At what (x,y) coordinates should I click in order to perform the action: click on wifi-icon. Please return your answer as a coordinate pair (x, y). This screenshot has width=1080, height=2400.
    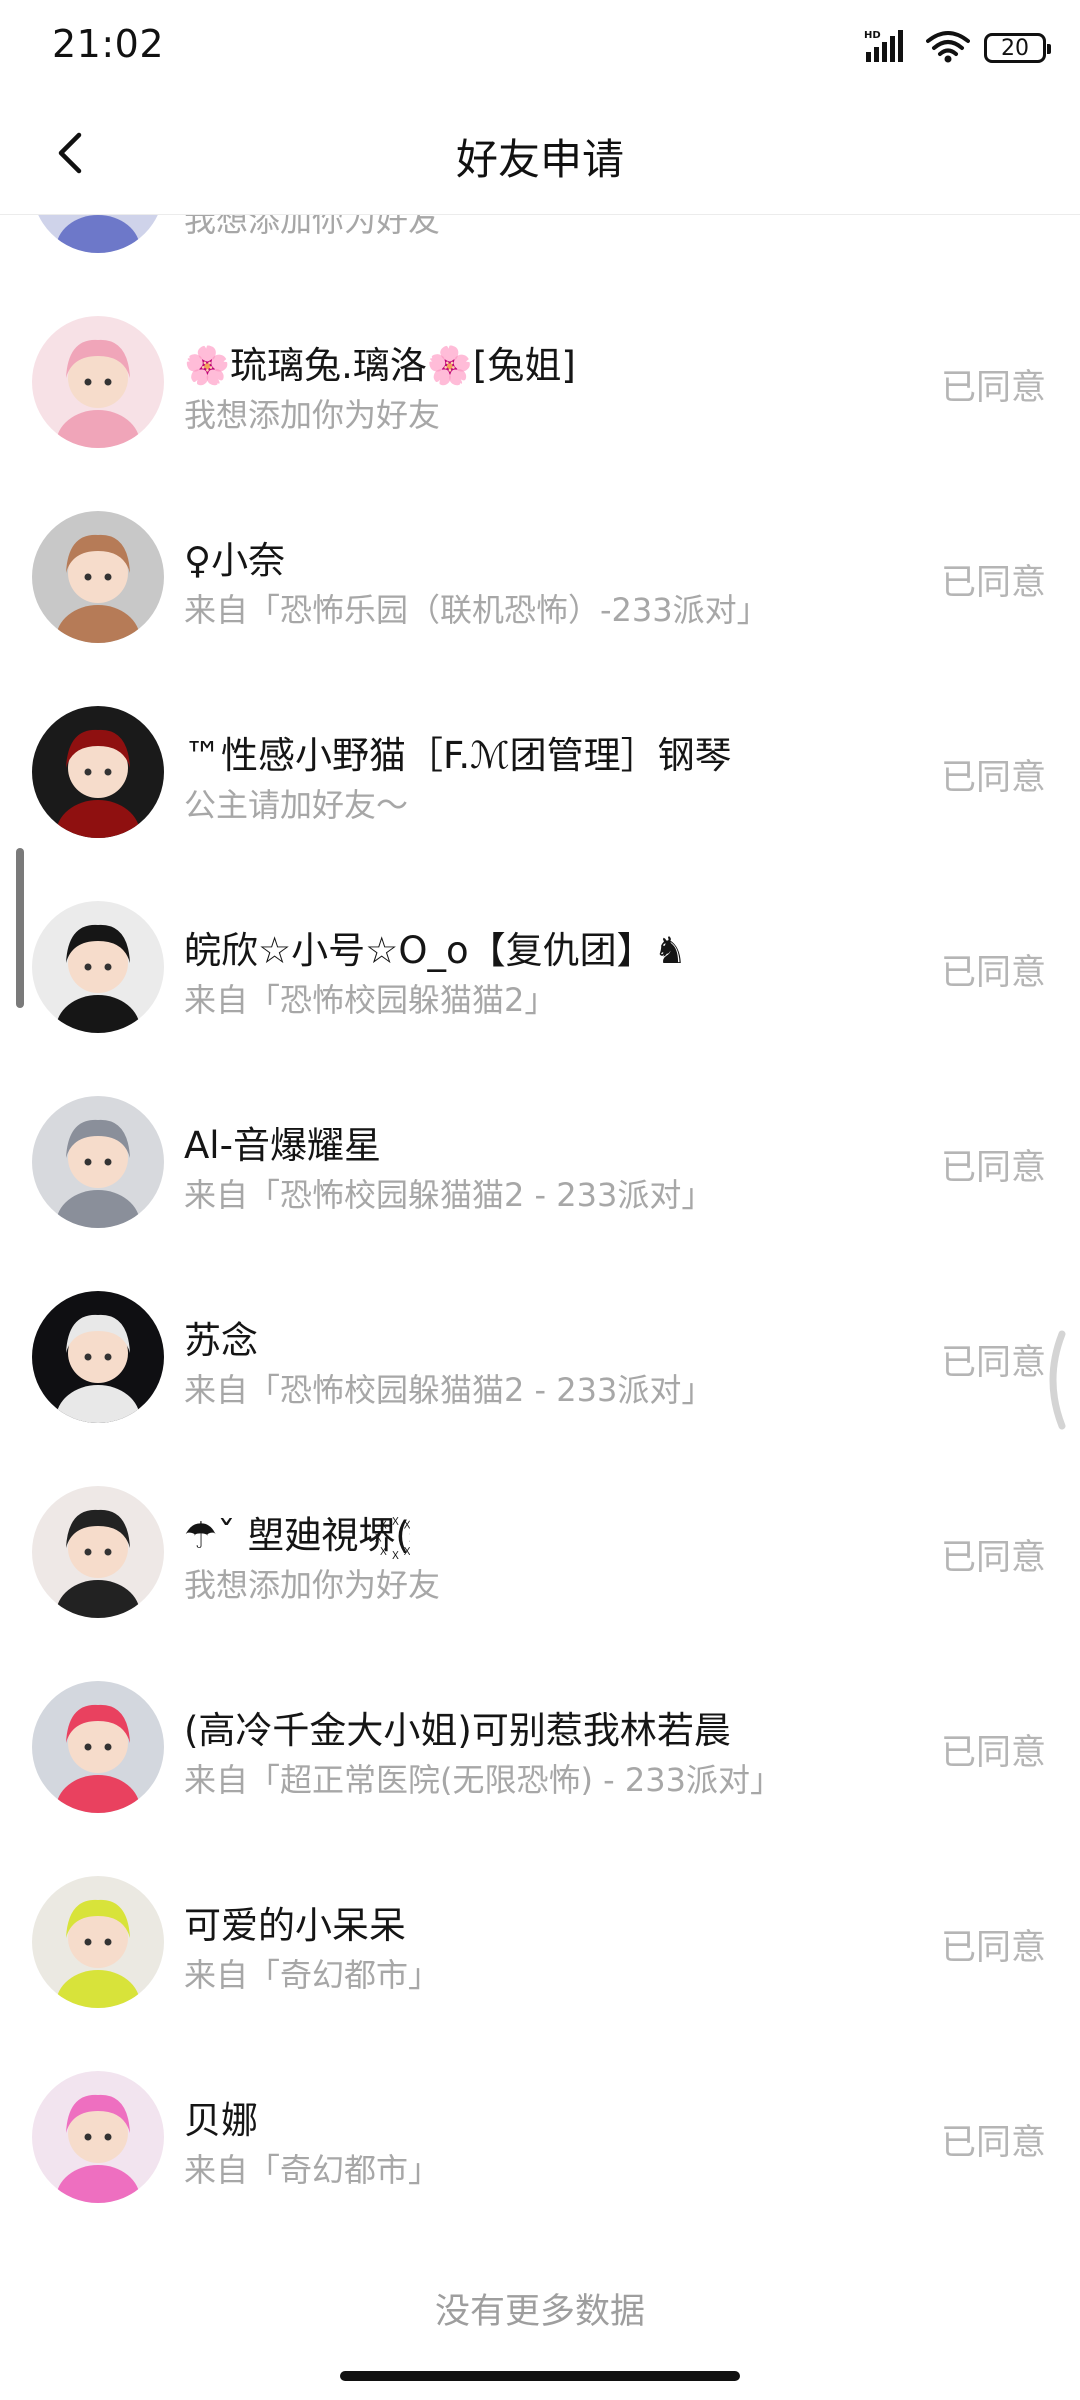
    Looking at the image, I should click on (948, 48).